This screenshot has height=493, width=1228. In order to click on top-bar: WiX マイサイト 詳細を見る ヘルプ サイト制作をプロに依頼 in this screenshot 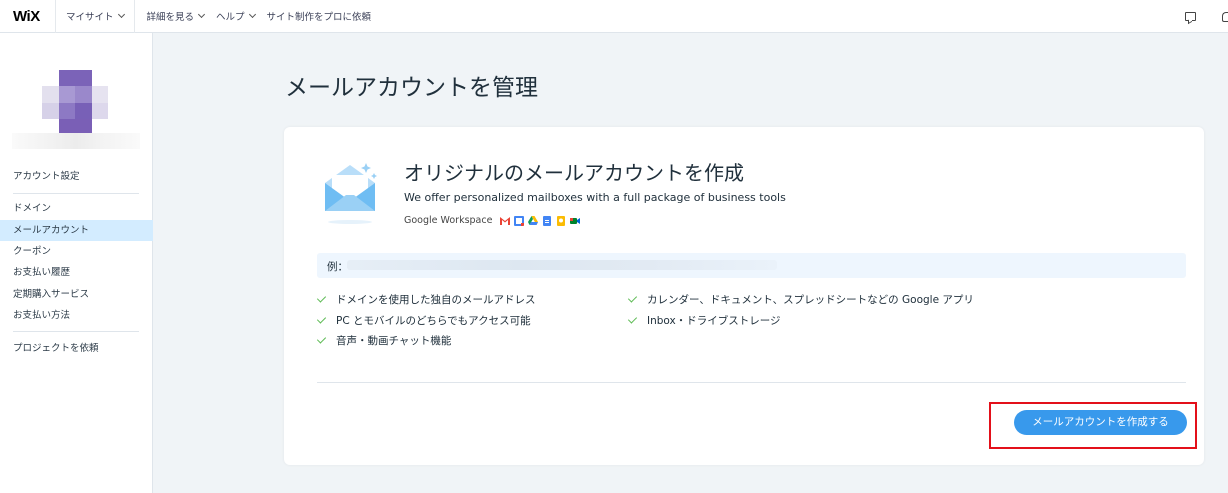, I will do `click(614, 16)`.